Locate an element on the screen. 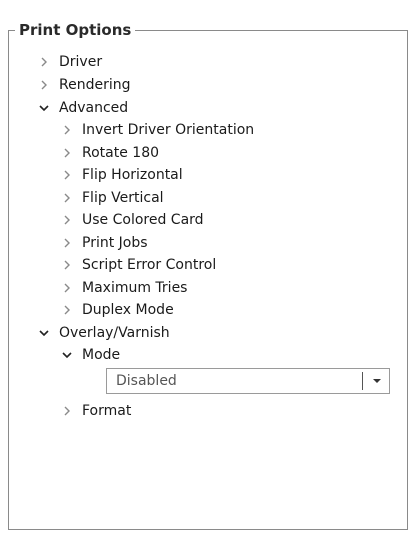 The width and height of the screenshot is (420, 538). tree-item-overlay-varnish: Overlay/Varnish is located at coordinates (103, 333).